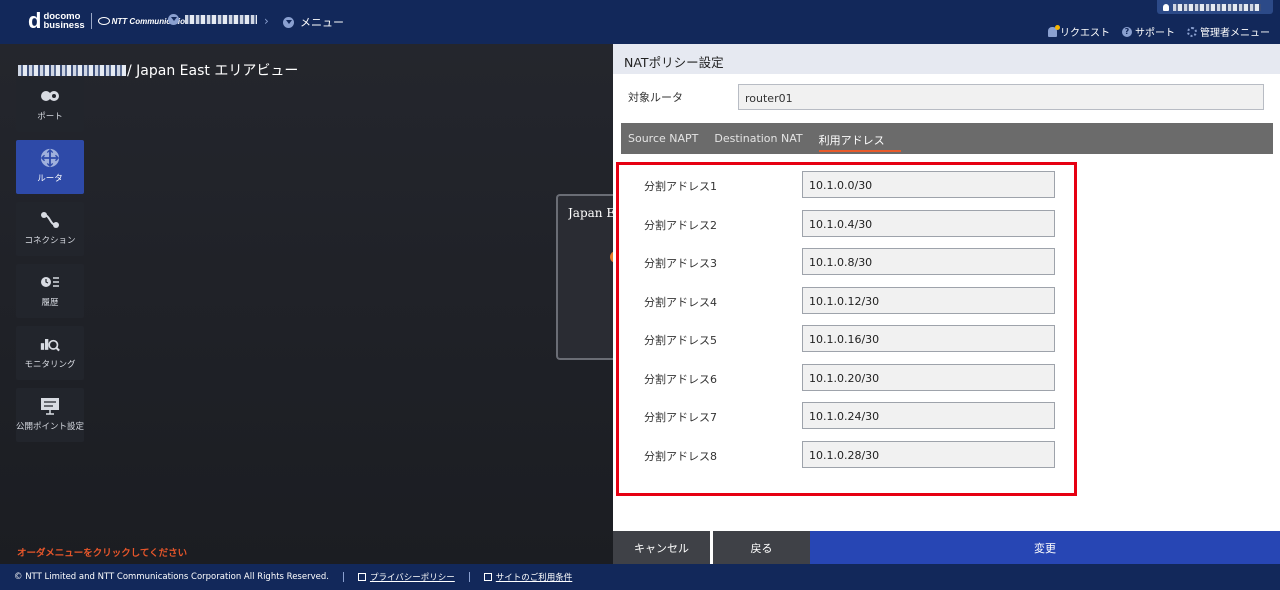  What do you see at coordinates (72, 70) in the screenshot?
I see `area-name-redacted` at bounding box center [72, 70].